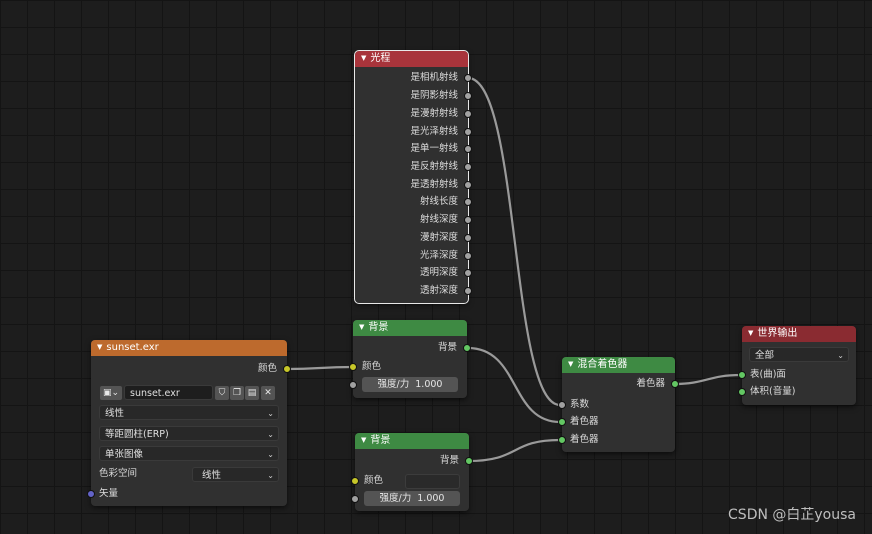  What do you see at coordinates (468, 273) in the screenshot?
I see `socket-transparent-depth` at bounding box center [468, 273].